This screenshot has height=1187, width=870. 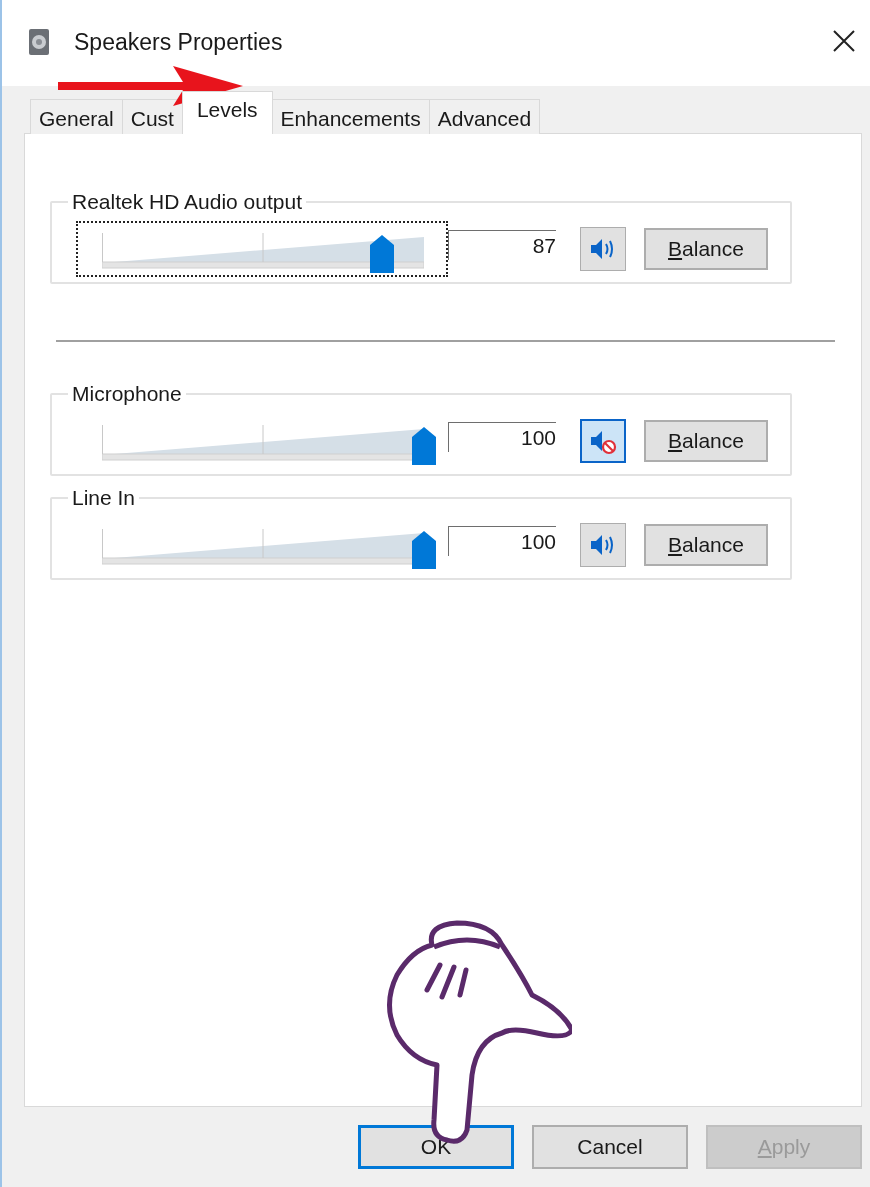 I want to click on group-label: Line In, so click(x=104, y=498).